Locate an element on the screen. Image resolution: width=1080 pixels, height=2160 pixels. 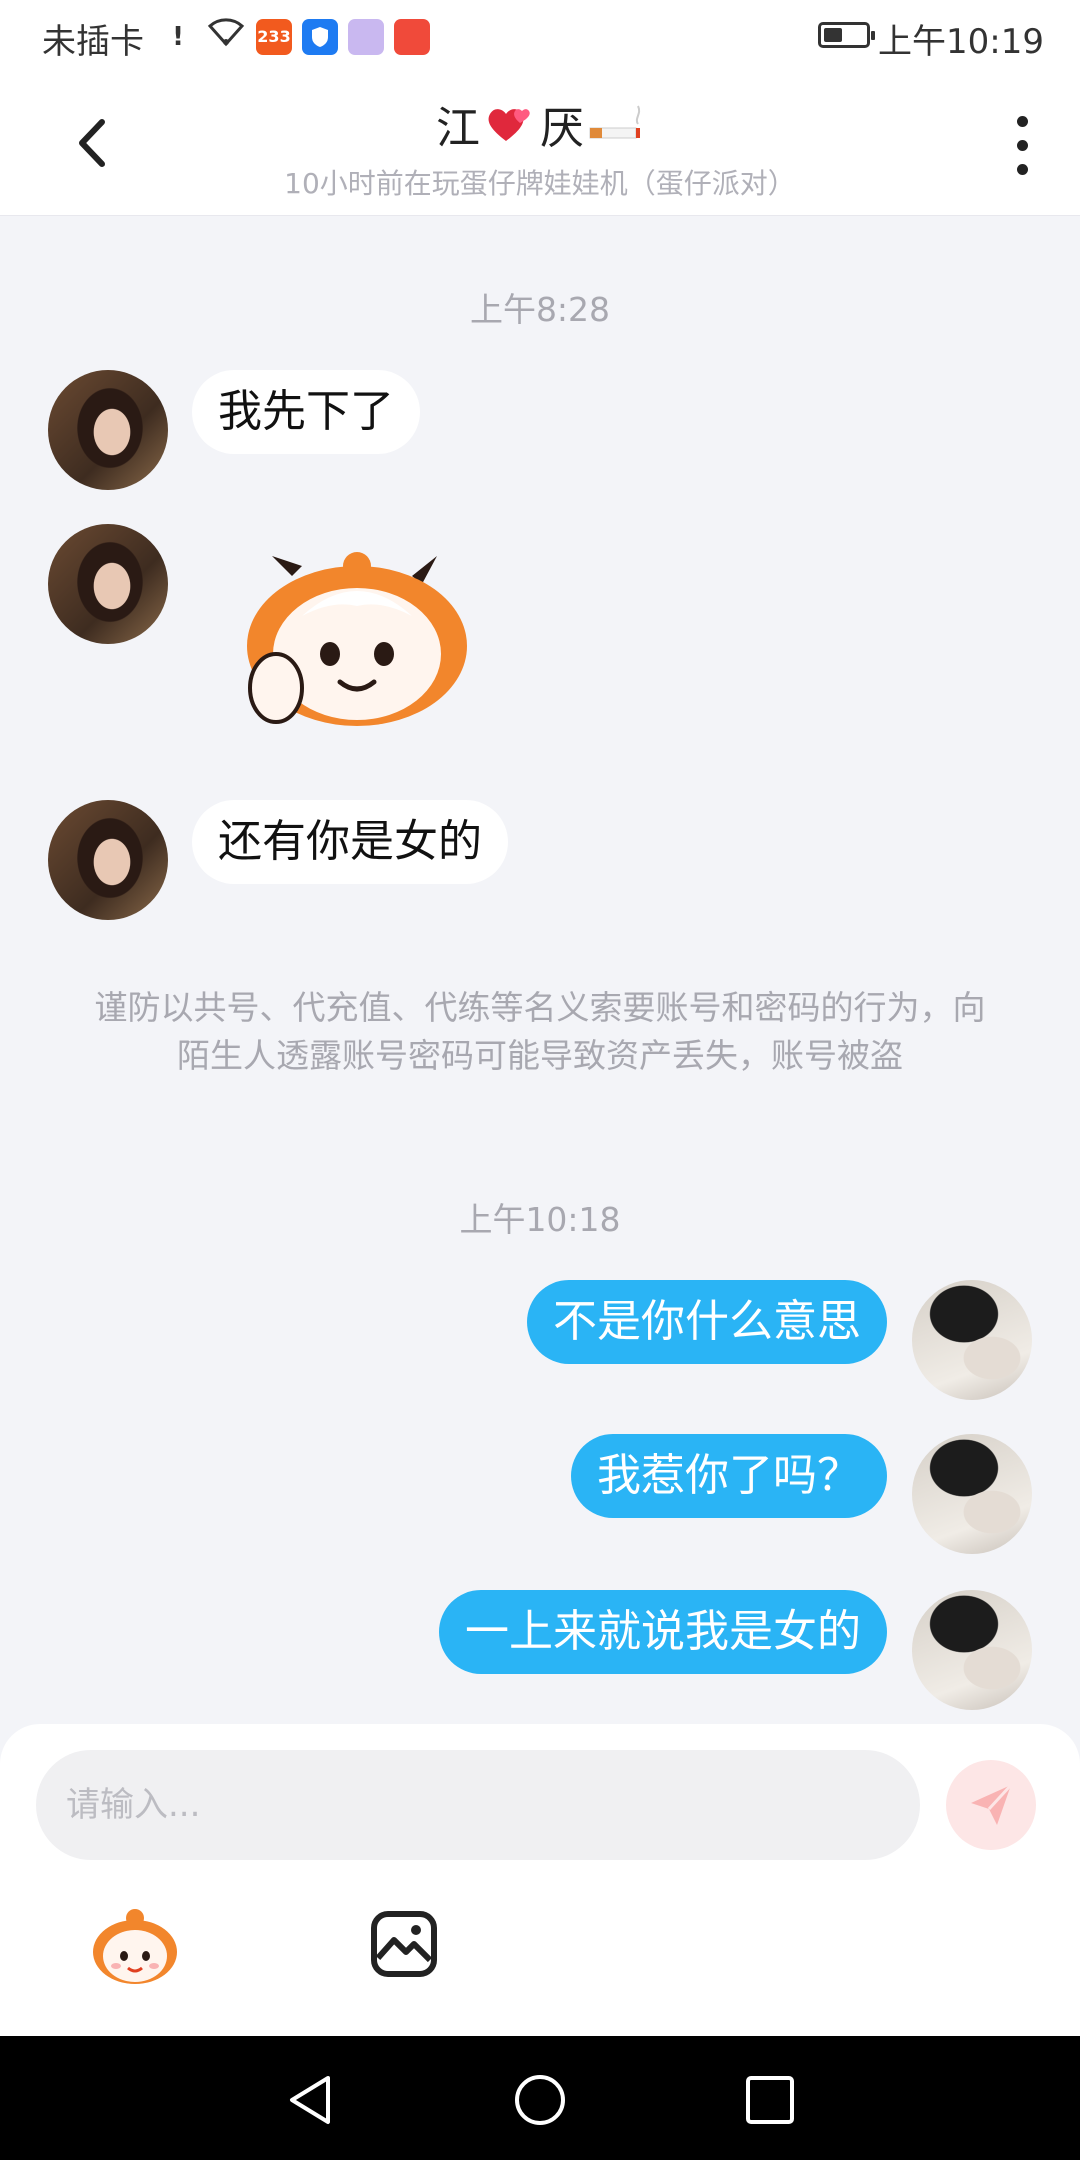
contact-status: 10小时前在玩蛋仔牌娃娃机（蛋仔派对） is located at coordinates (540, 183).